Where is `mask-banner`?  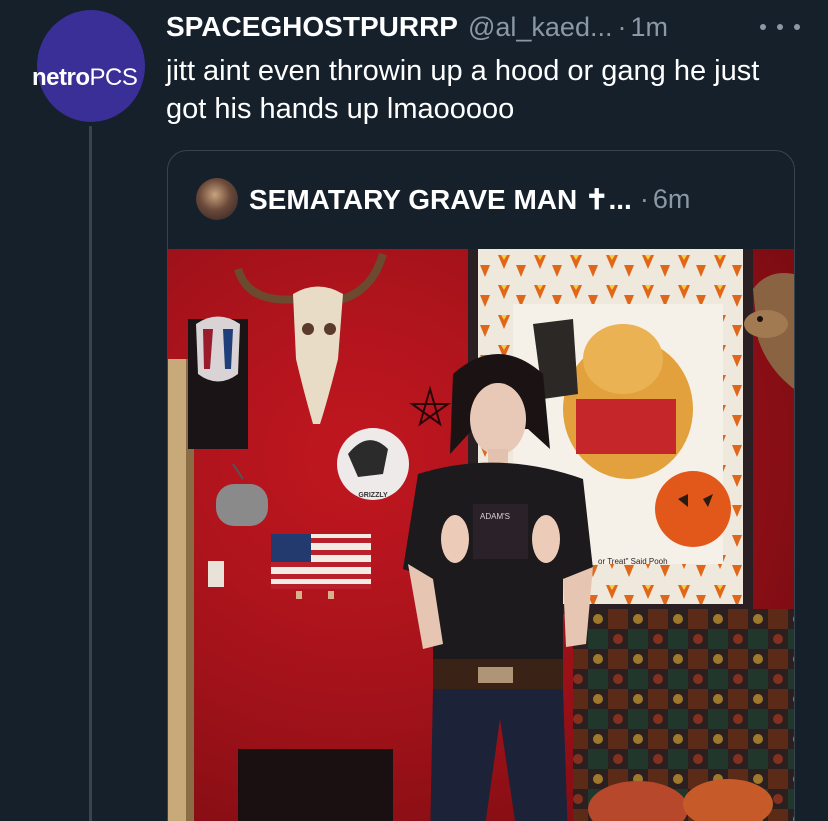
mask-banner is located at coordinates (218, 382).